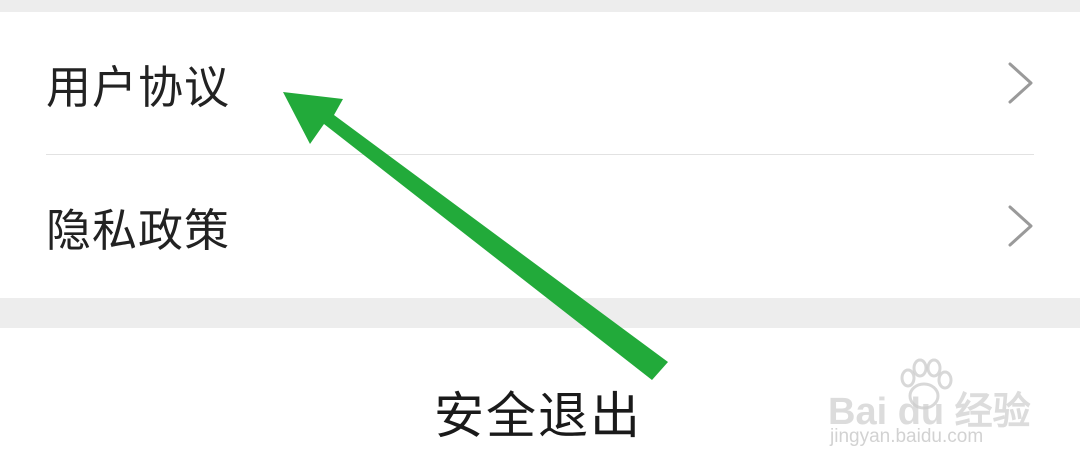 The height and width of the screenshot is (476, 1080). Describe the element at coordinates (138, 87) in the screenshot. I see `user-agreement-label: 用户协议` at that location.